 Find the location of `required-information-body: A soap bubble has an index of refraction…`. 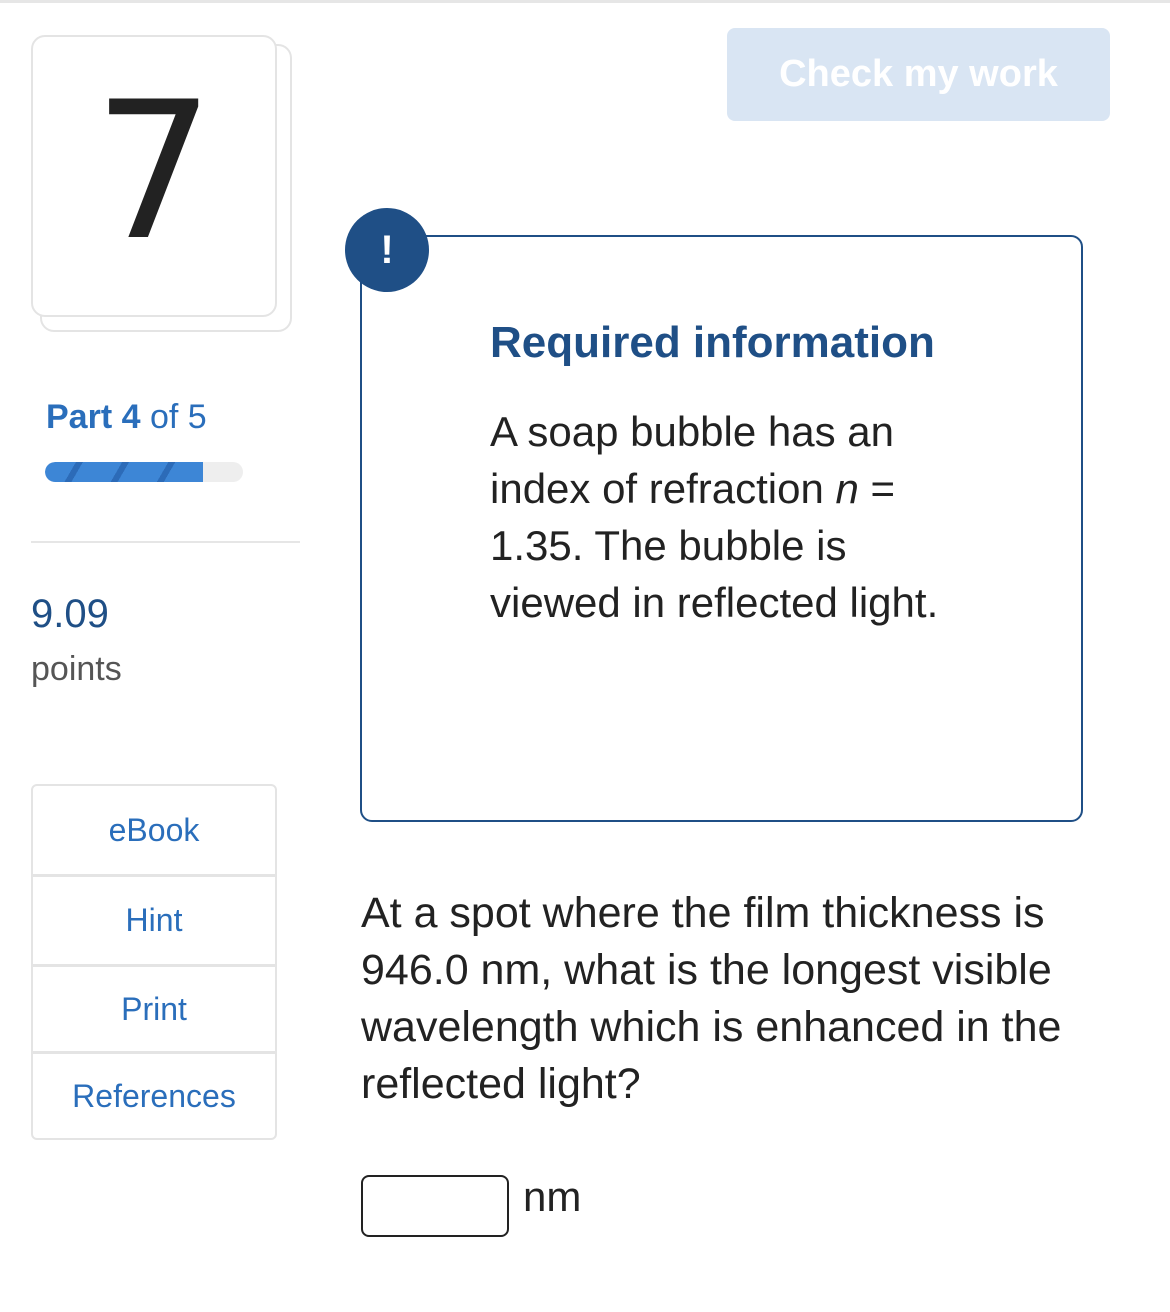

required-information-body: A soap bubble has an index of refraction… is located at coordinates (725, 517).